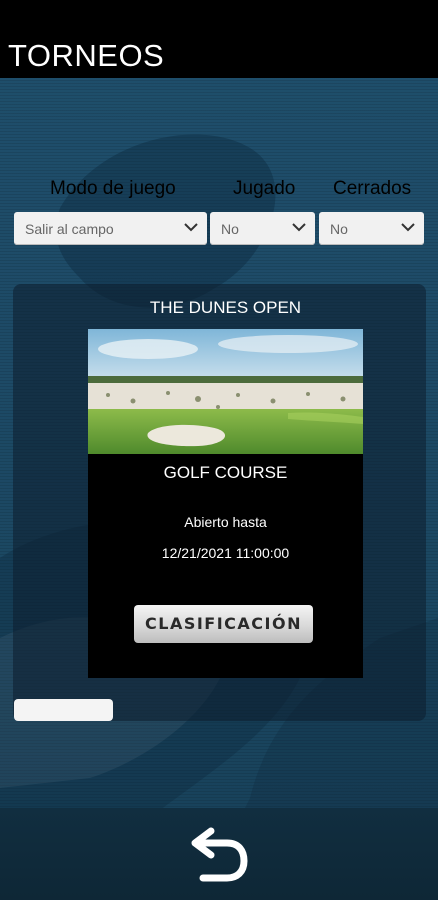 The width and height of the screenshot is (438, 900). Describe the element at coordinates (262, 228) in the screenshot. I see `played-select: No` at that location.